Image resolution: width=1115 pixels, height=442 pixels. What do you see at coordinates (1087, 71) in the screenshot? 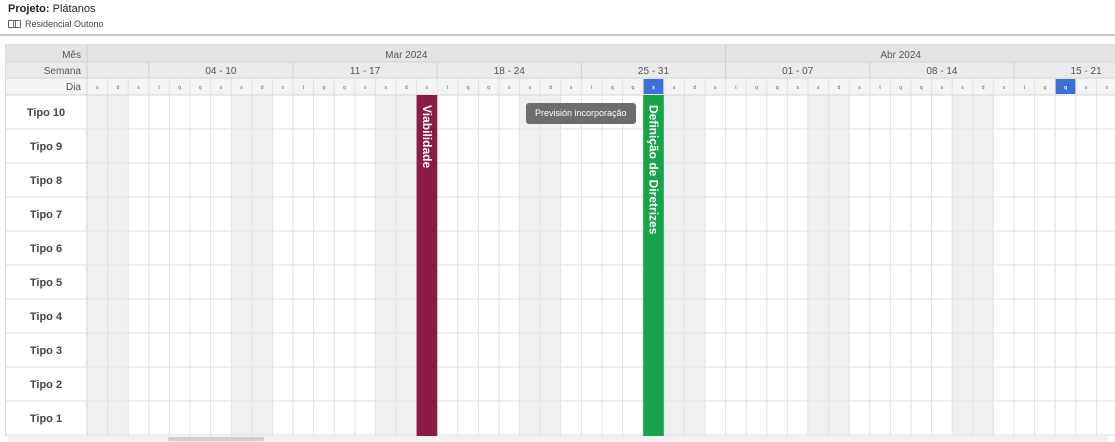
I see `week-label: 15 - 21` at bounding box center [1087, 71].